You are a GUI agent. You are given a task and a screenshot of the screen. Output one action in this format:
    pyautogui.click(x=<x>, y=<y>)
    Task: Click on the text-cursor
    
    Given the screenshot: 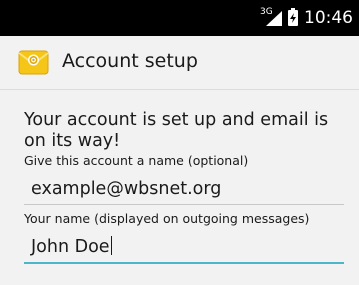 What is the action you would take?
    pyautogui.click(x=111, y=245)
    